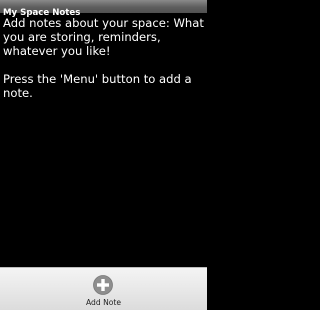  I want to click on menu-hint-paragraph: Press the 'Menu' button to add a note., so click(97, 86).